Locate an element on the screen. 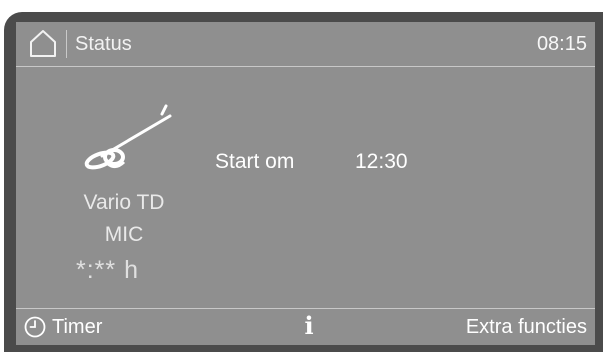 This screenshot has width=603, height=352. header-bar: Status 08:15 is located at coordinates (305, 44).